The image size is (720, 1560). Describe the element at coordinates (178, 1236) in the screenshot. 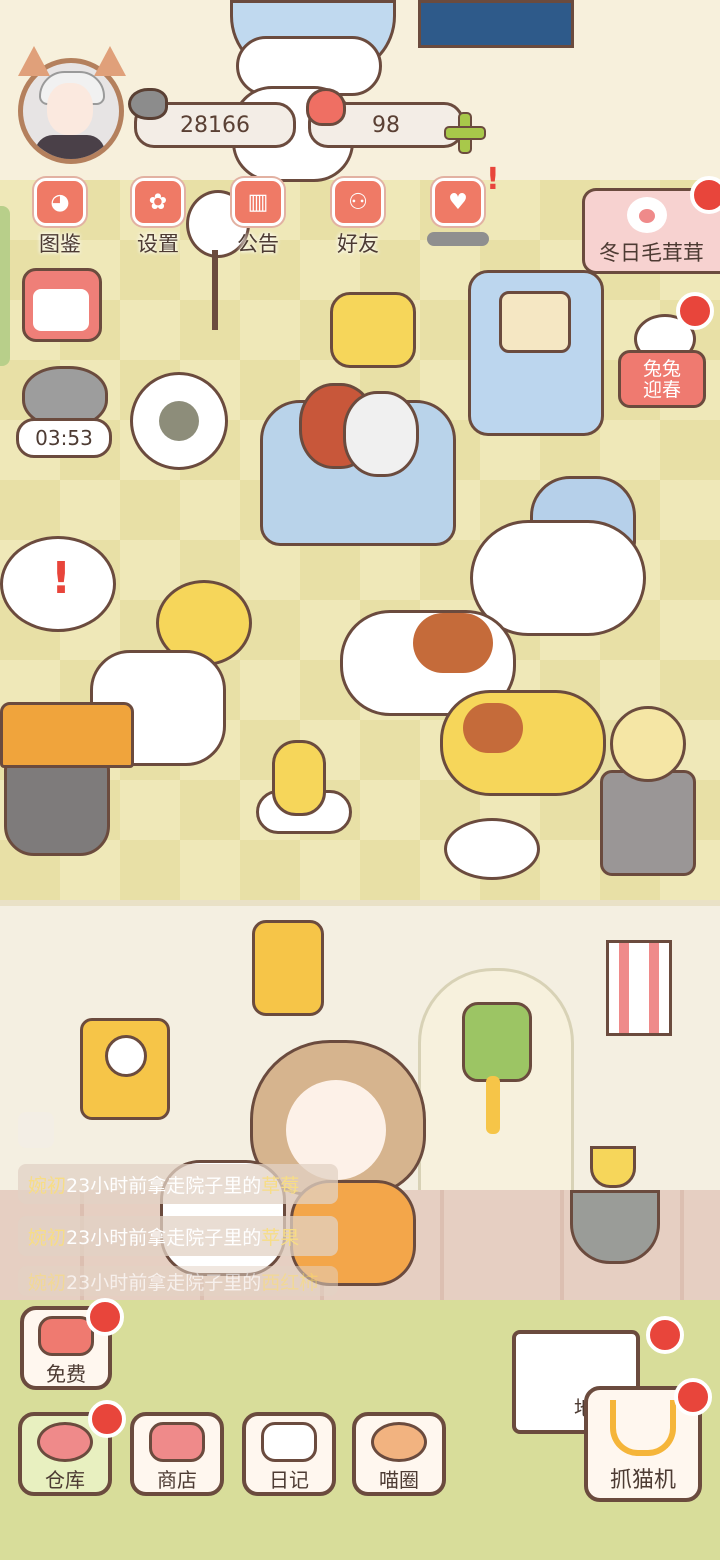

I see `chat-line: 婉初 23小时前拿走院子里的 苹果` at that location.